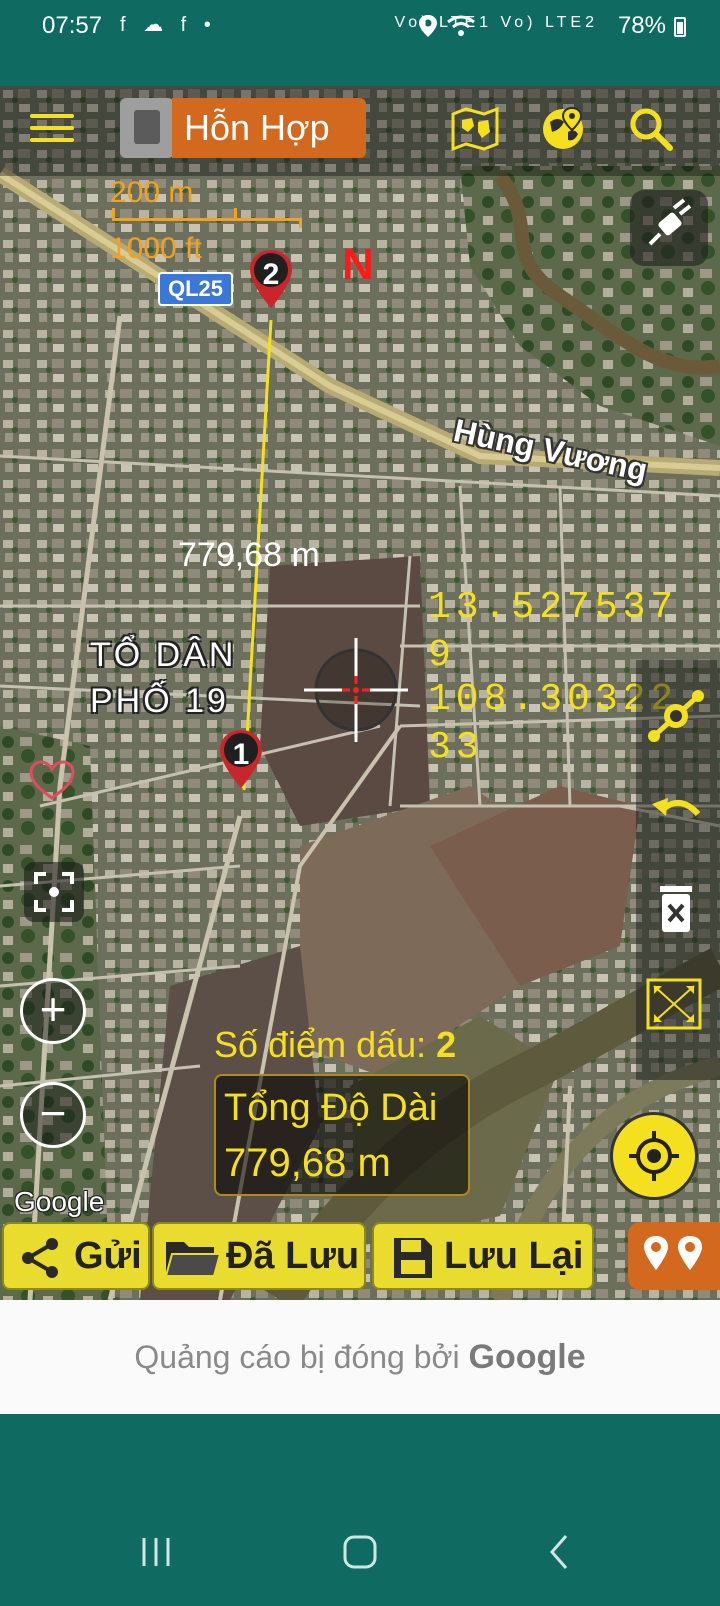  What do you see at coordinates (196, 289) in the screenshot?
I see `road-badge: QL25` at bounding box center [196, 289].